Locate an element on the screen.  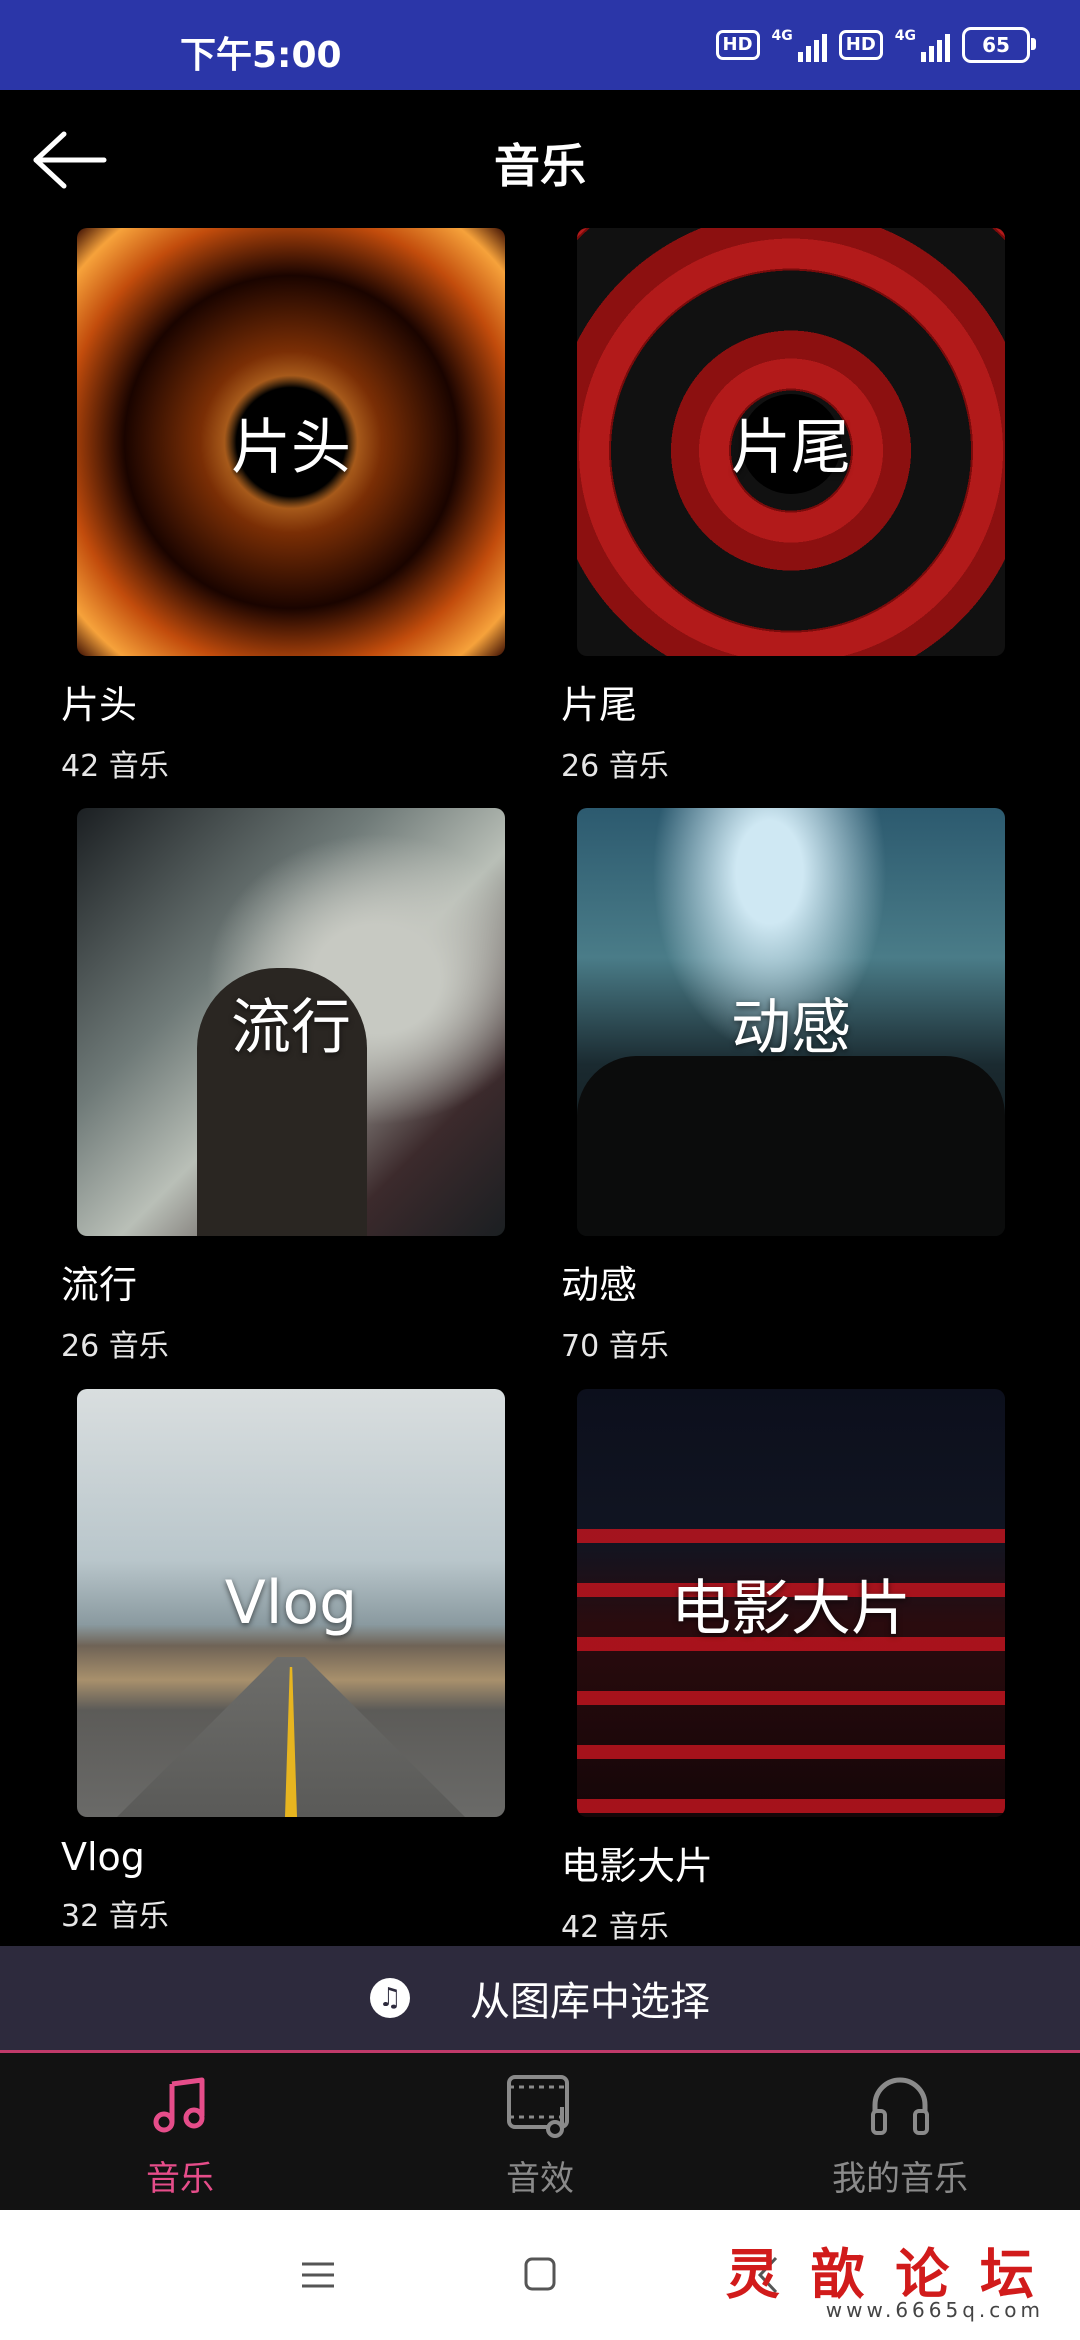
category-thumbnail: 片头 is located at coordinates (291, 442).